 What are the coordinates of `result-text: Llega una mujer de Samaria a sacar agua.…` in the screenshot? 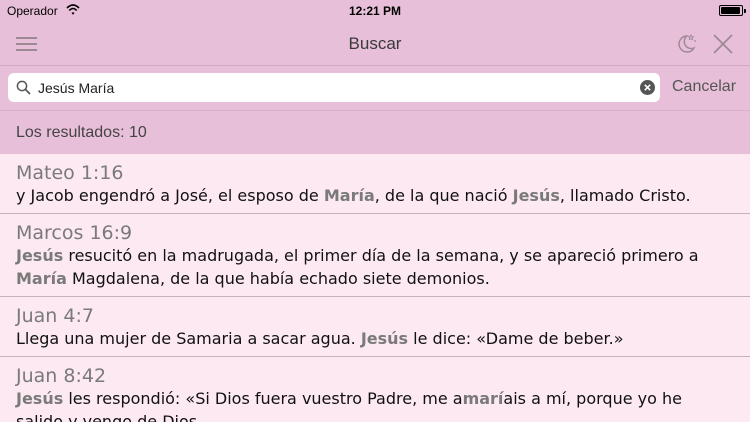 It's located at (375, 338).